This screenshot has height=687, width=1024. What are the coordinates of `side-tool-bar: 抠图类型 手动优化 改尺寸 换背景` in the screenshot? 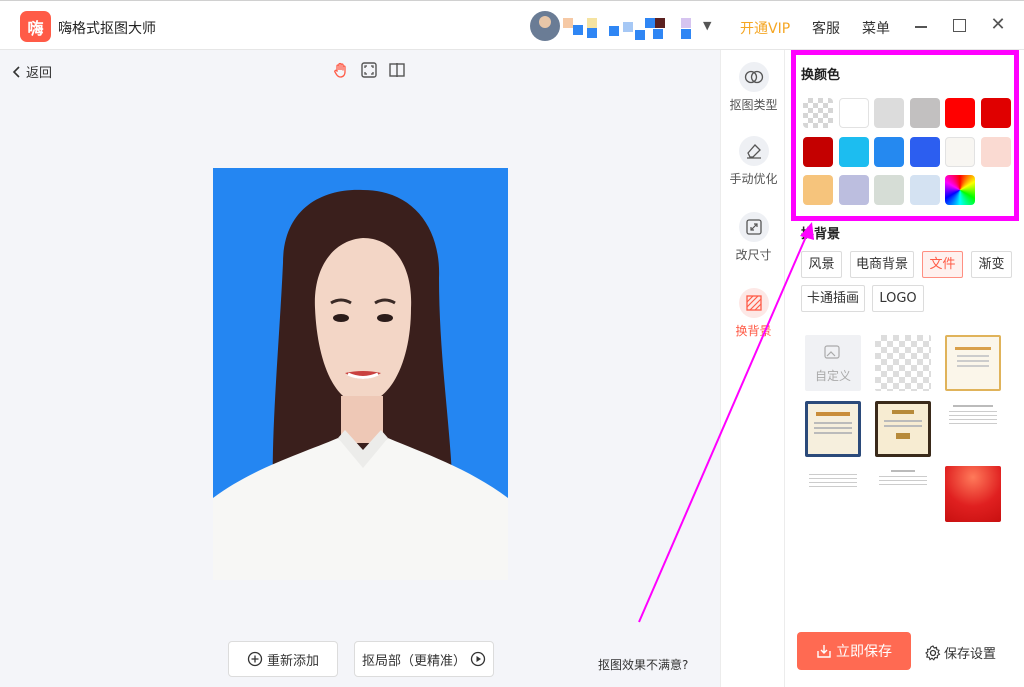 It's located at (752, 368).